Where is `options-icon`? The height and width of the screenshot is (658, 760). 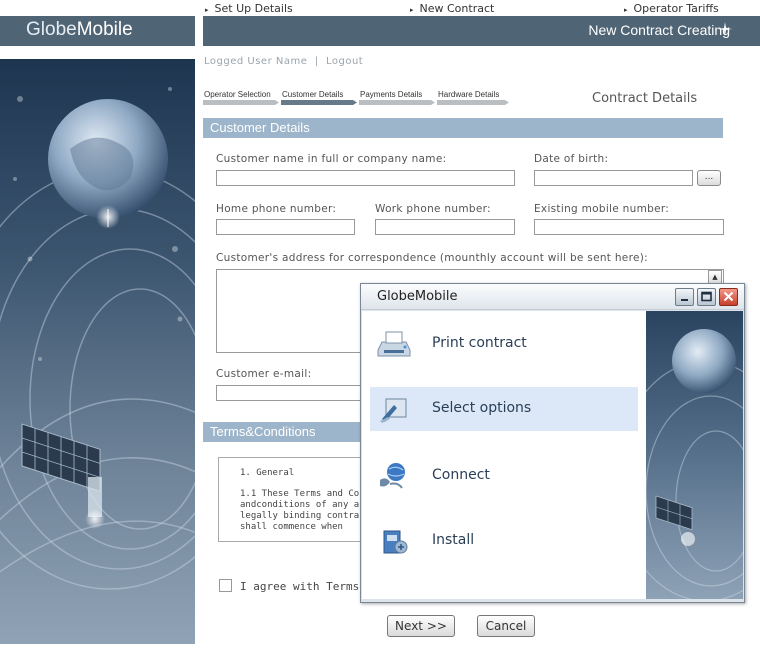
options-icon is located at coordinates (393, 410).